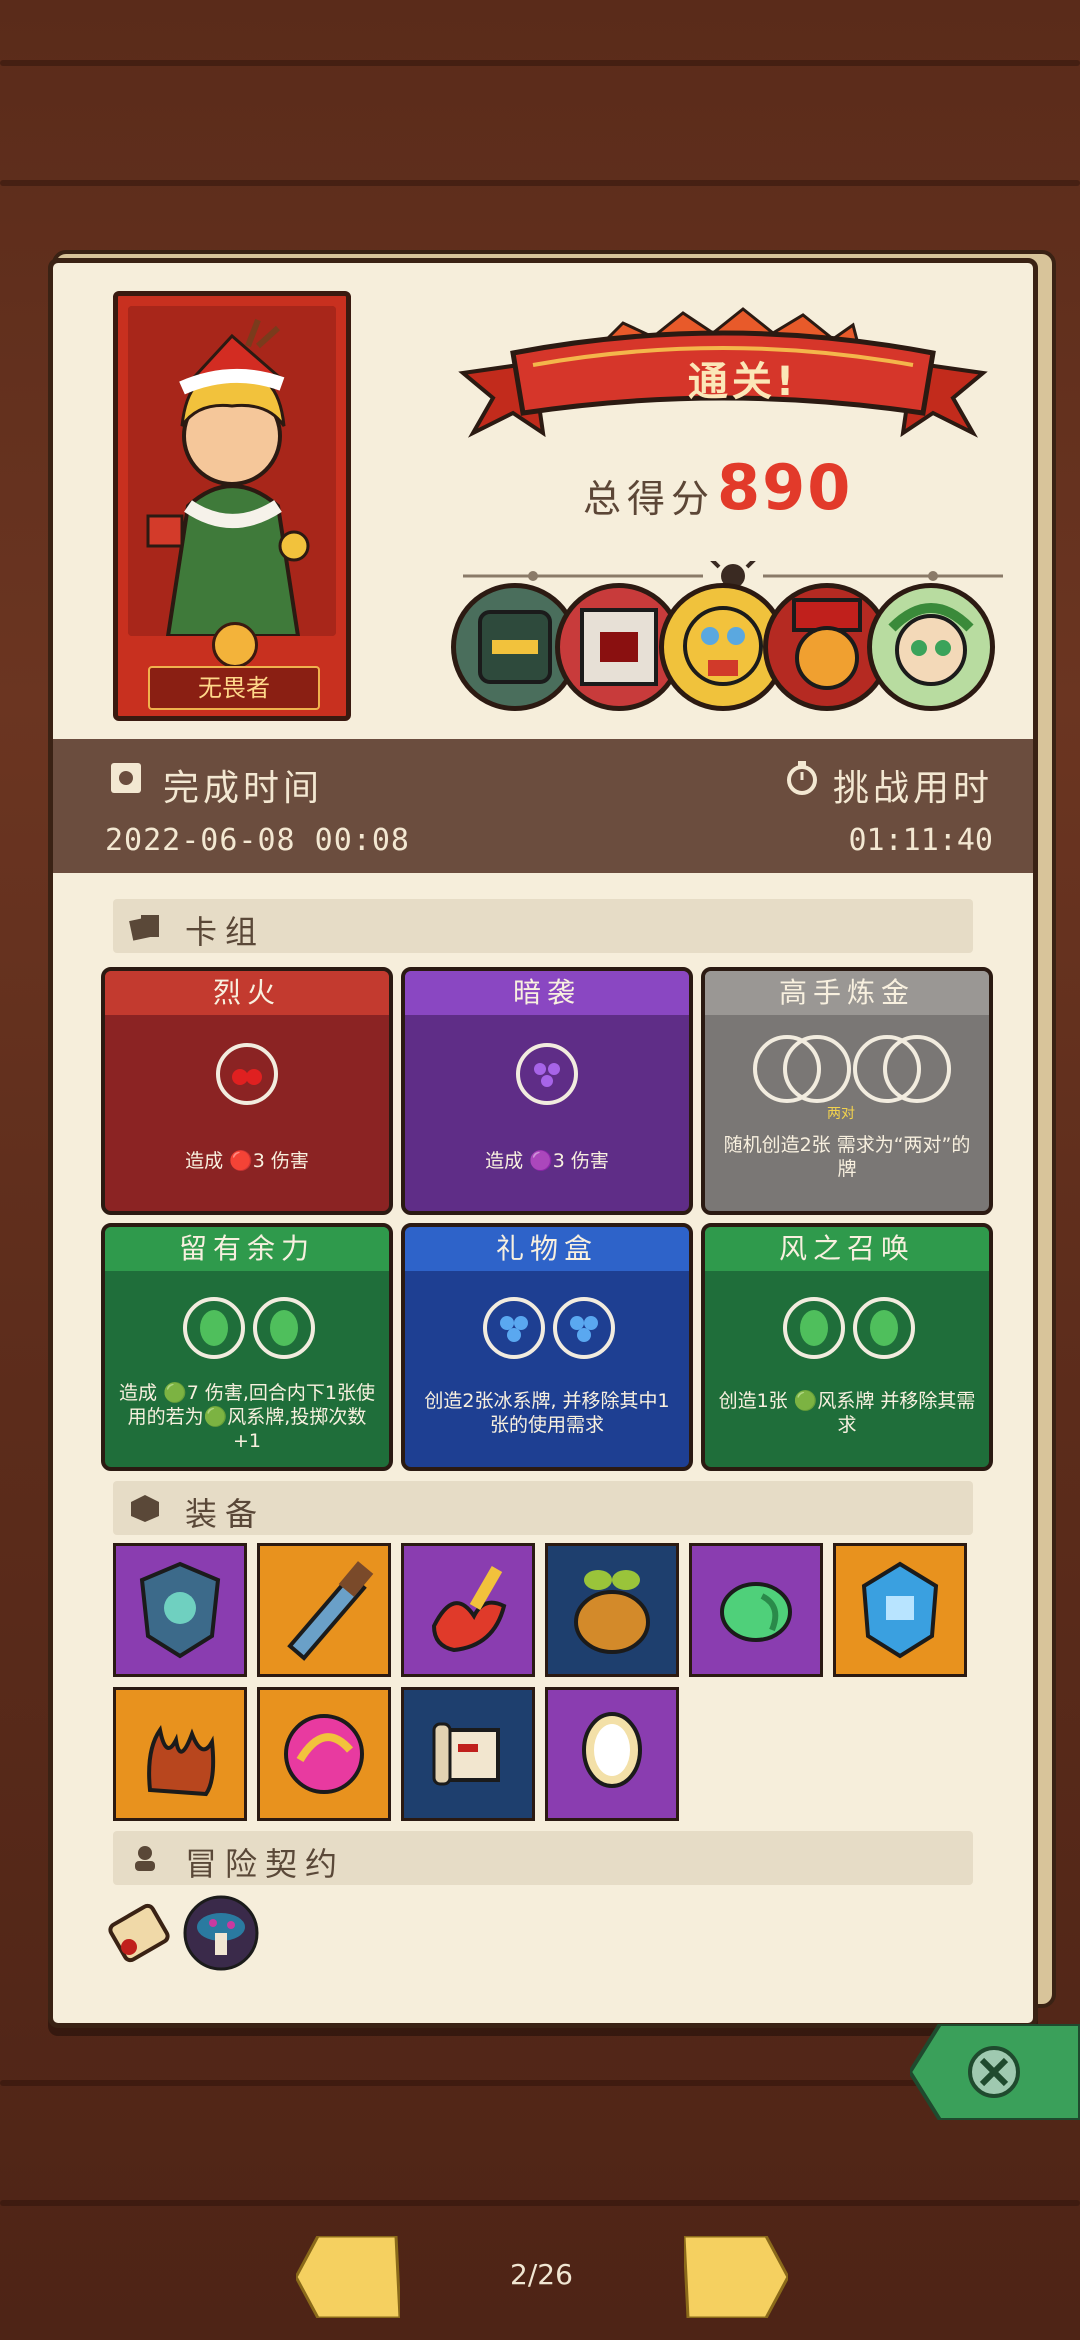  What do you see at coordinates (243, 788) in the screenshot?
I see `completed-time-label: 完成时间` at bounding box center [243, 788].